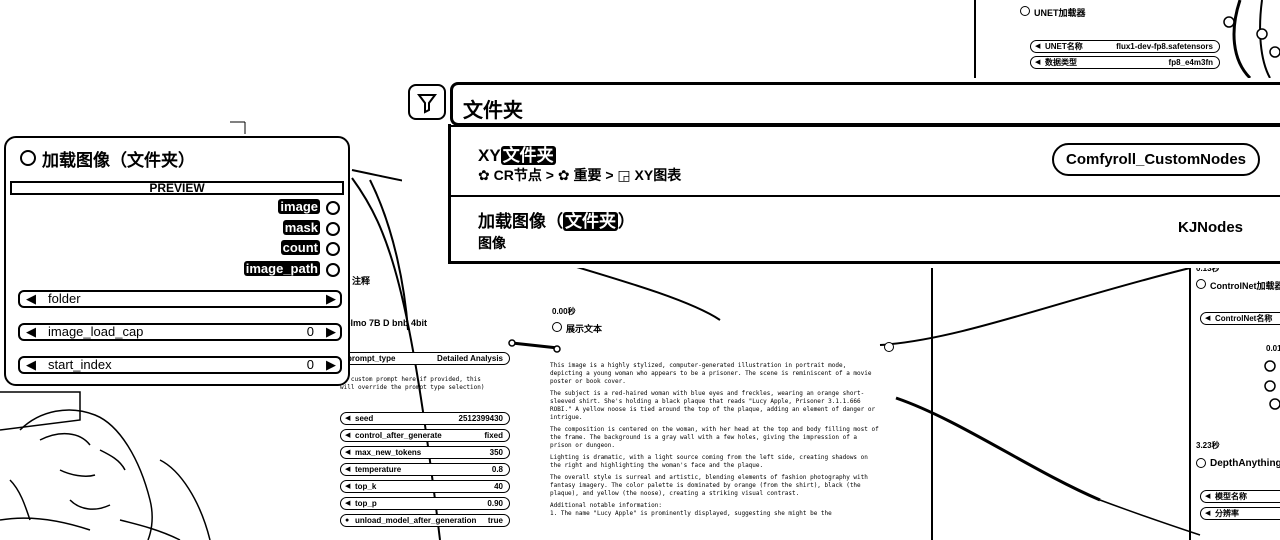  What do you see at coordinates (1245, 286) in the screenshot?
I see `controlnet-node-title: ControlNet加载器` at bounding box center [1245, 286].